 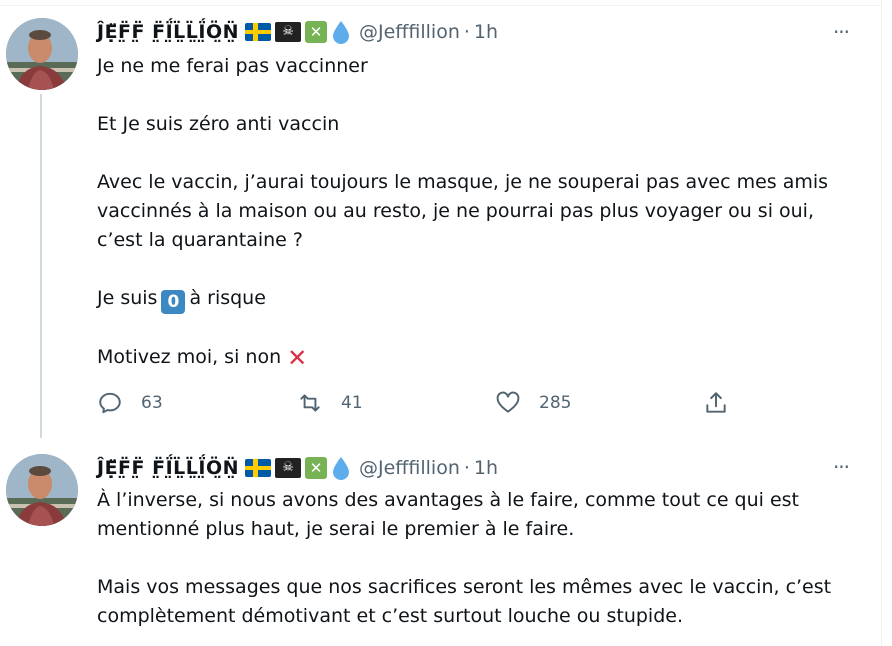 I want to click on tweet-actions: 63 41 285, so click(x=427, y=403).